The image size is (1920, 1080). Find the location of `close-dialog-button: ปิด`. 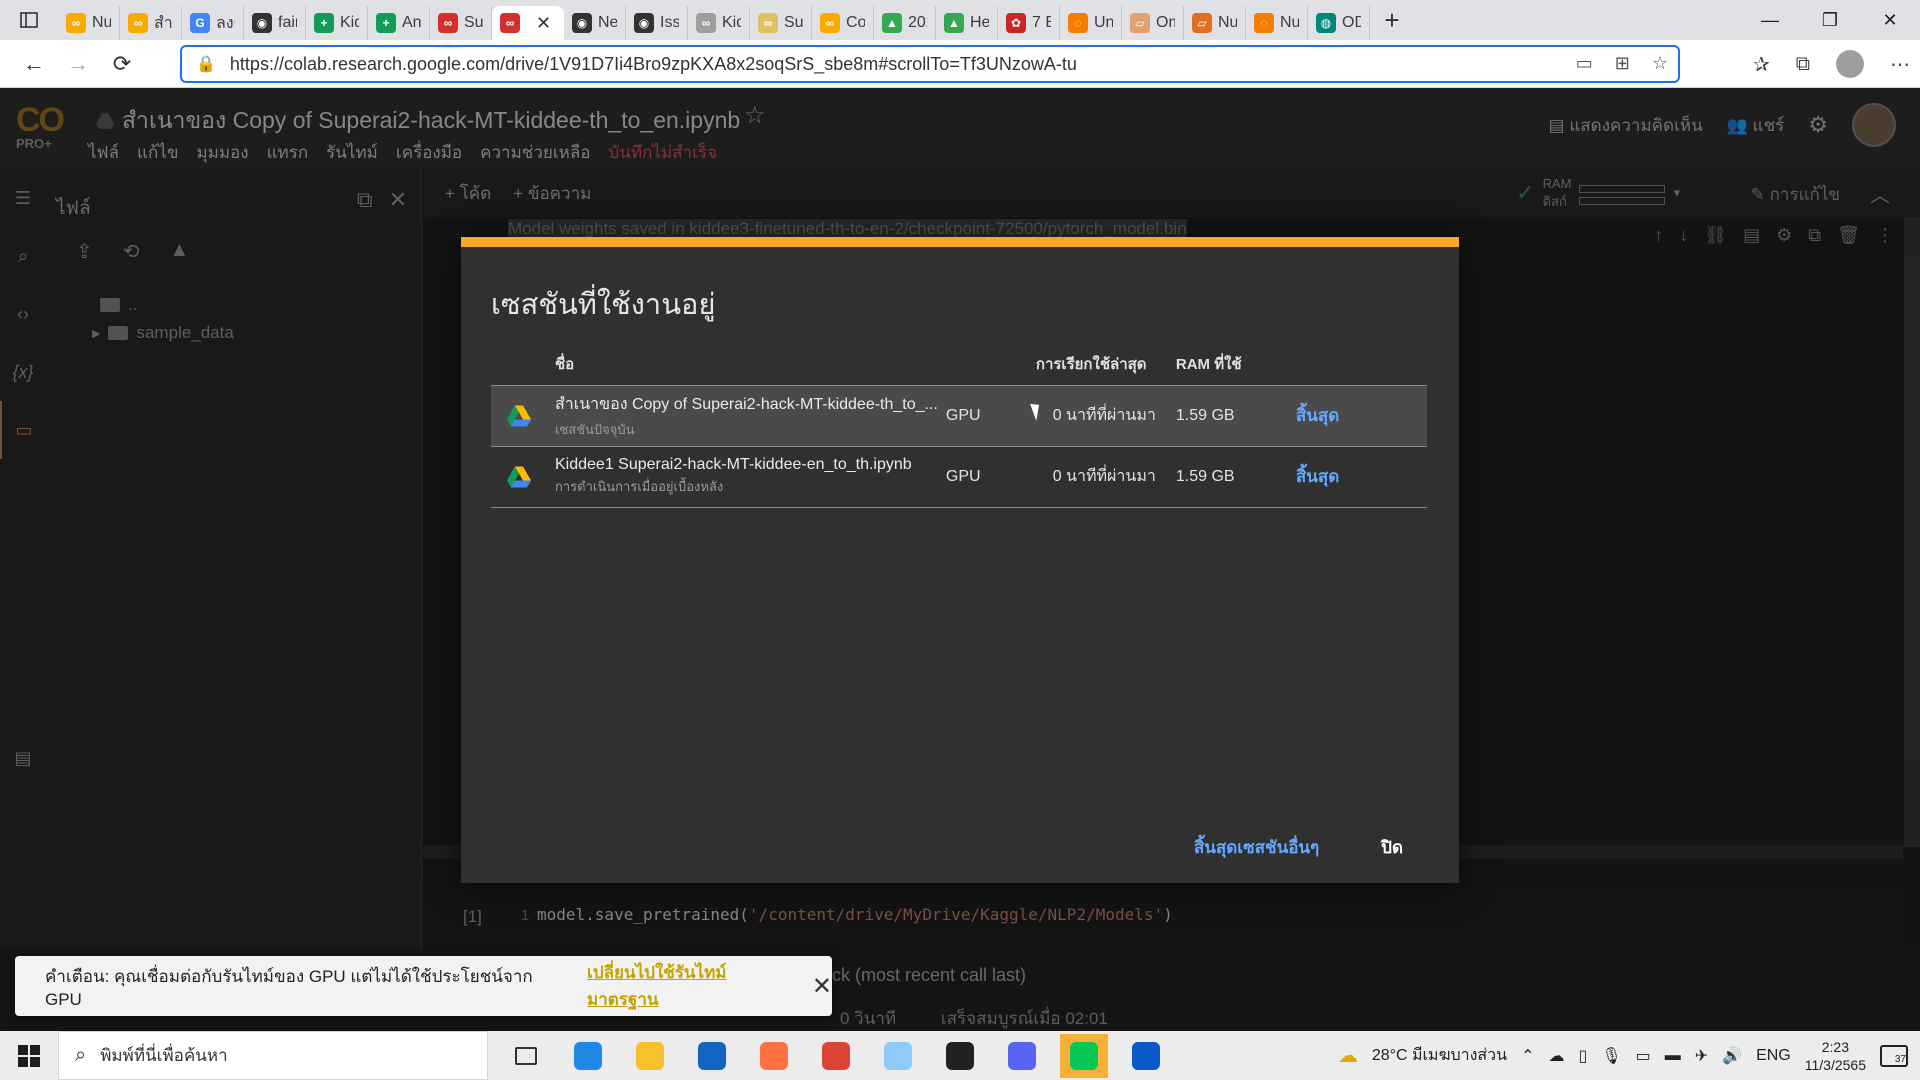

close-dialog-button: ปิด is located at coordinates (1392, 847).